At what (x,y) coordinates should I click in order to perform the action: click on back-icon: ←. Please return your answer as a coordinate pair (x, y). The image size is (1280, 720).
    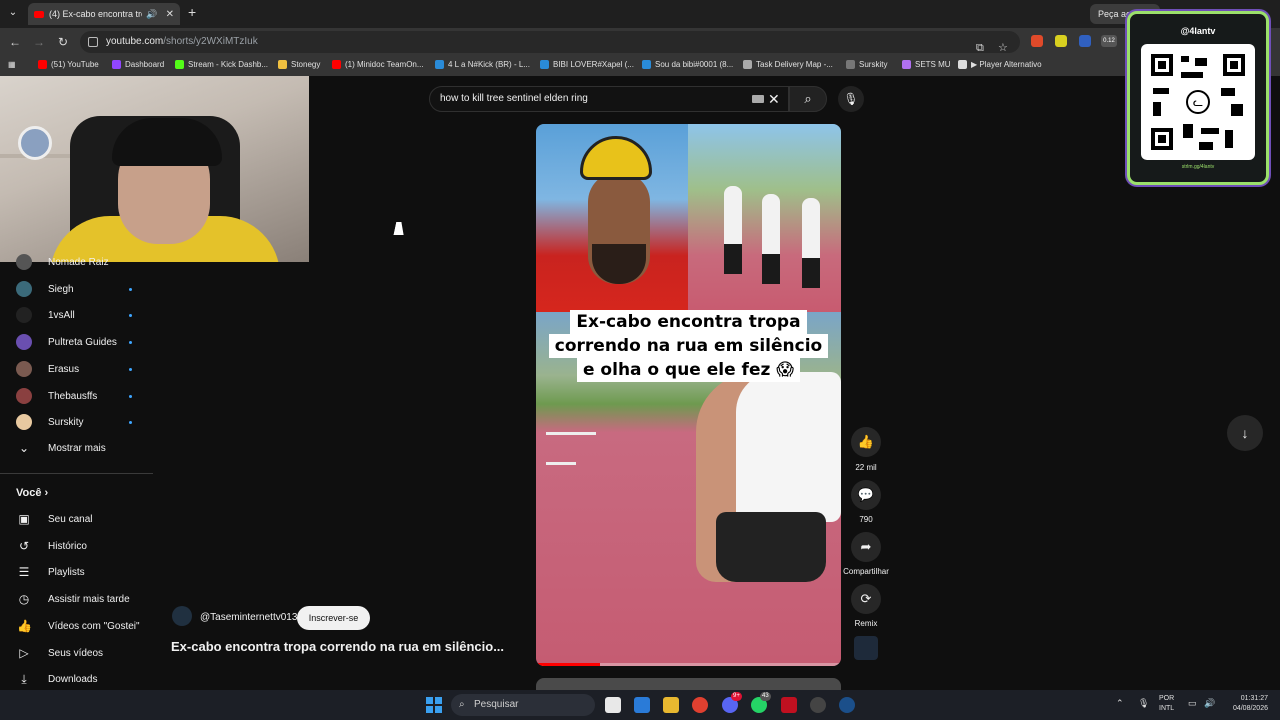
    Looking at the image, I should click on (15, 42).